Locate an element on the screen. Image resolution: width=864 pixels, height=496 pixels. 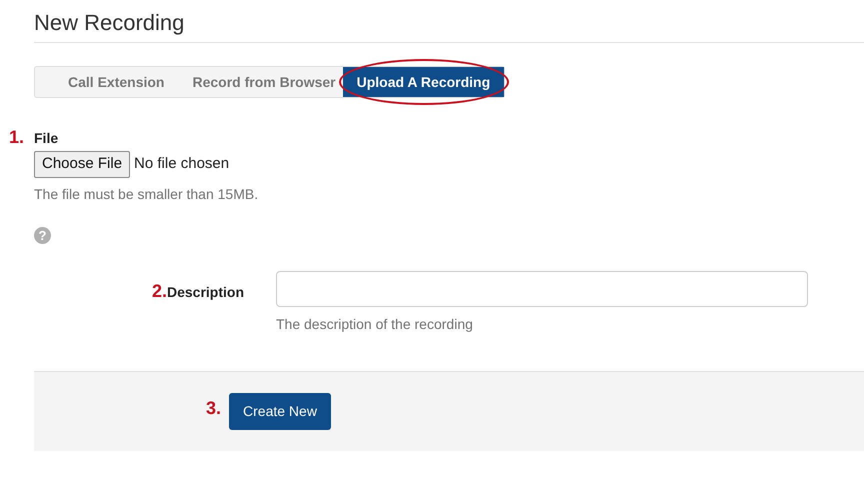
file-status: No file chosen is located at coordinates (182, 164).